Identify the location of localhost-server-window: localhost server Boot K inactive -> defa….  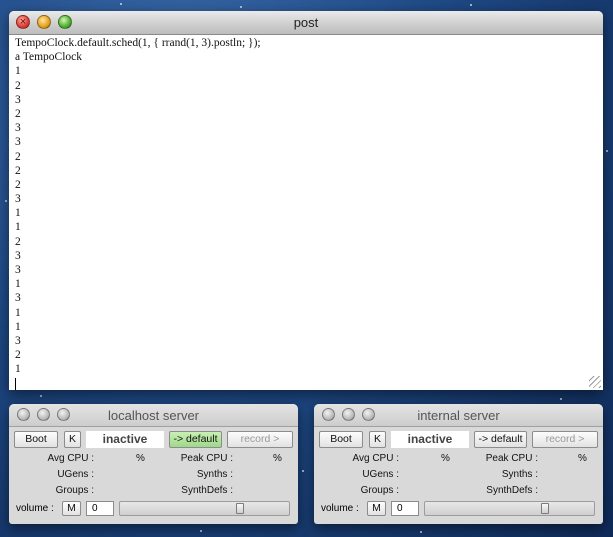
(153, 464).